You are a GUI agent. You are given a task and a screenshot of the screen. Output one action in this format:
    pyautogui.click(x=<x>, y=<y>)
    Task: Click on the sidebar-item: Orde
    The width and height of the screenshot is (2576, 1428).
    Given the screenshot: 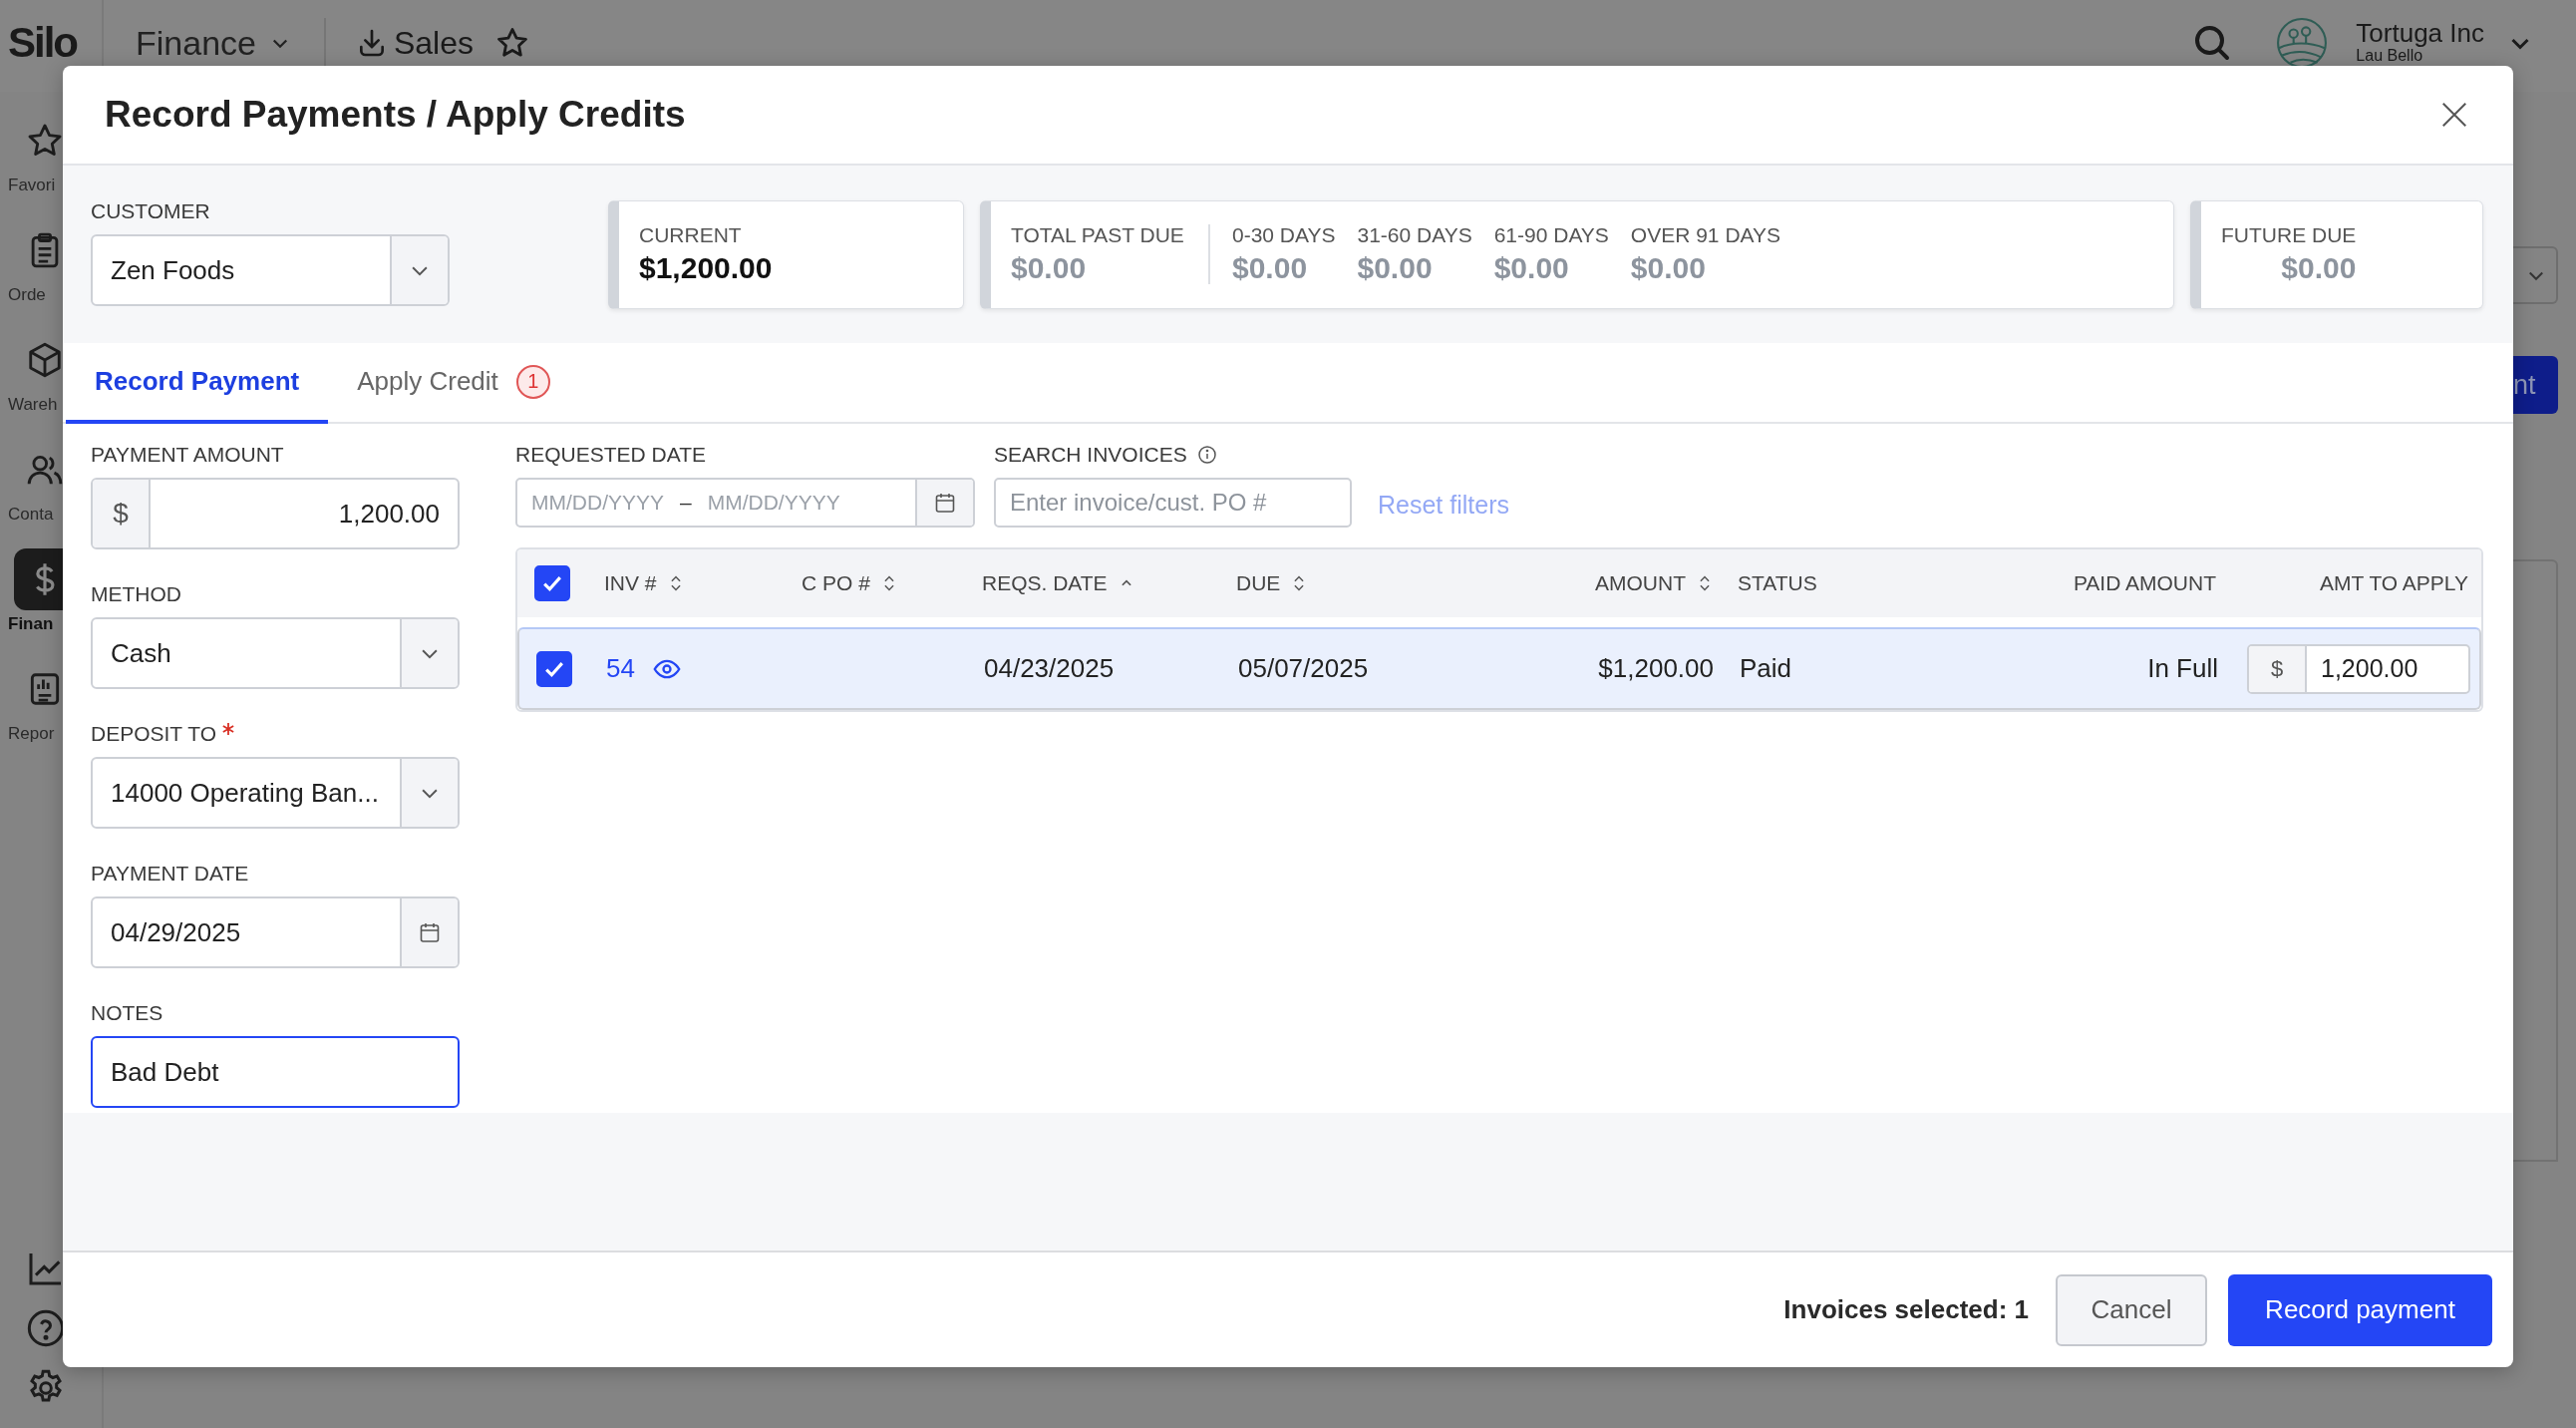 What is the action you would take?
    pyautogui.click(x=38, y=274)
    